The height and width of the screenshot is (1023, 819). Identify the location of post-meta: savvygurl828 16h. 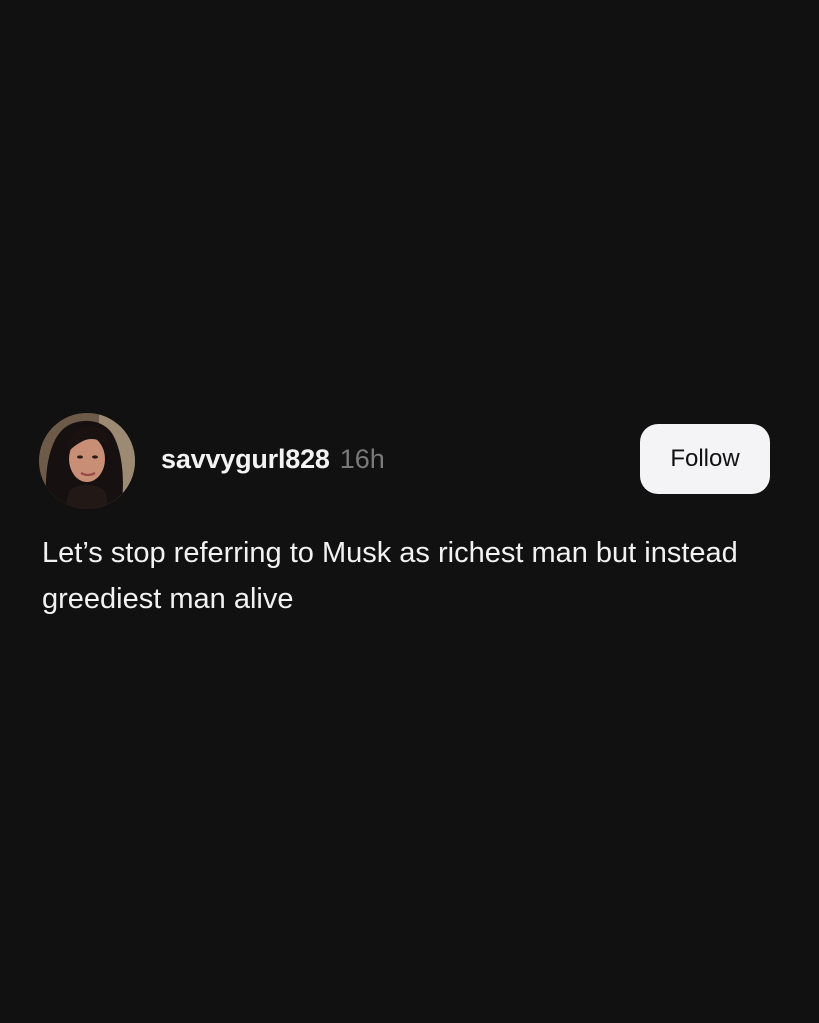
(273, 461).